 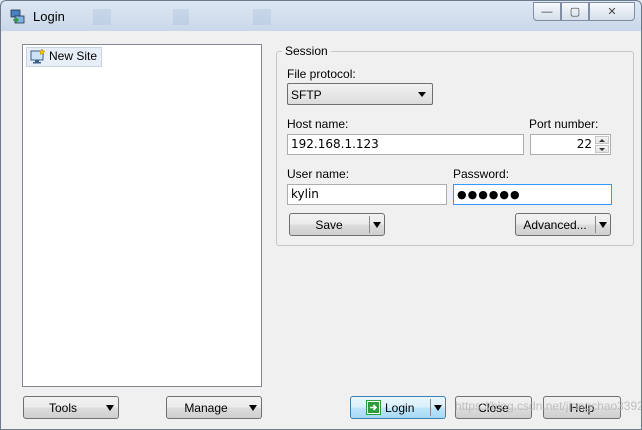 What do you see at coordinates (38, 56) in the screenshot?
I see `monitor-new-site-icon` at bounding box center [38, 56].